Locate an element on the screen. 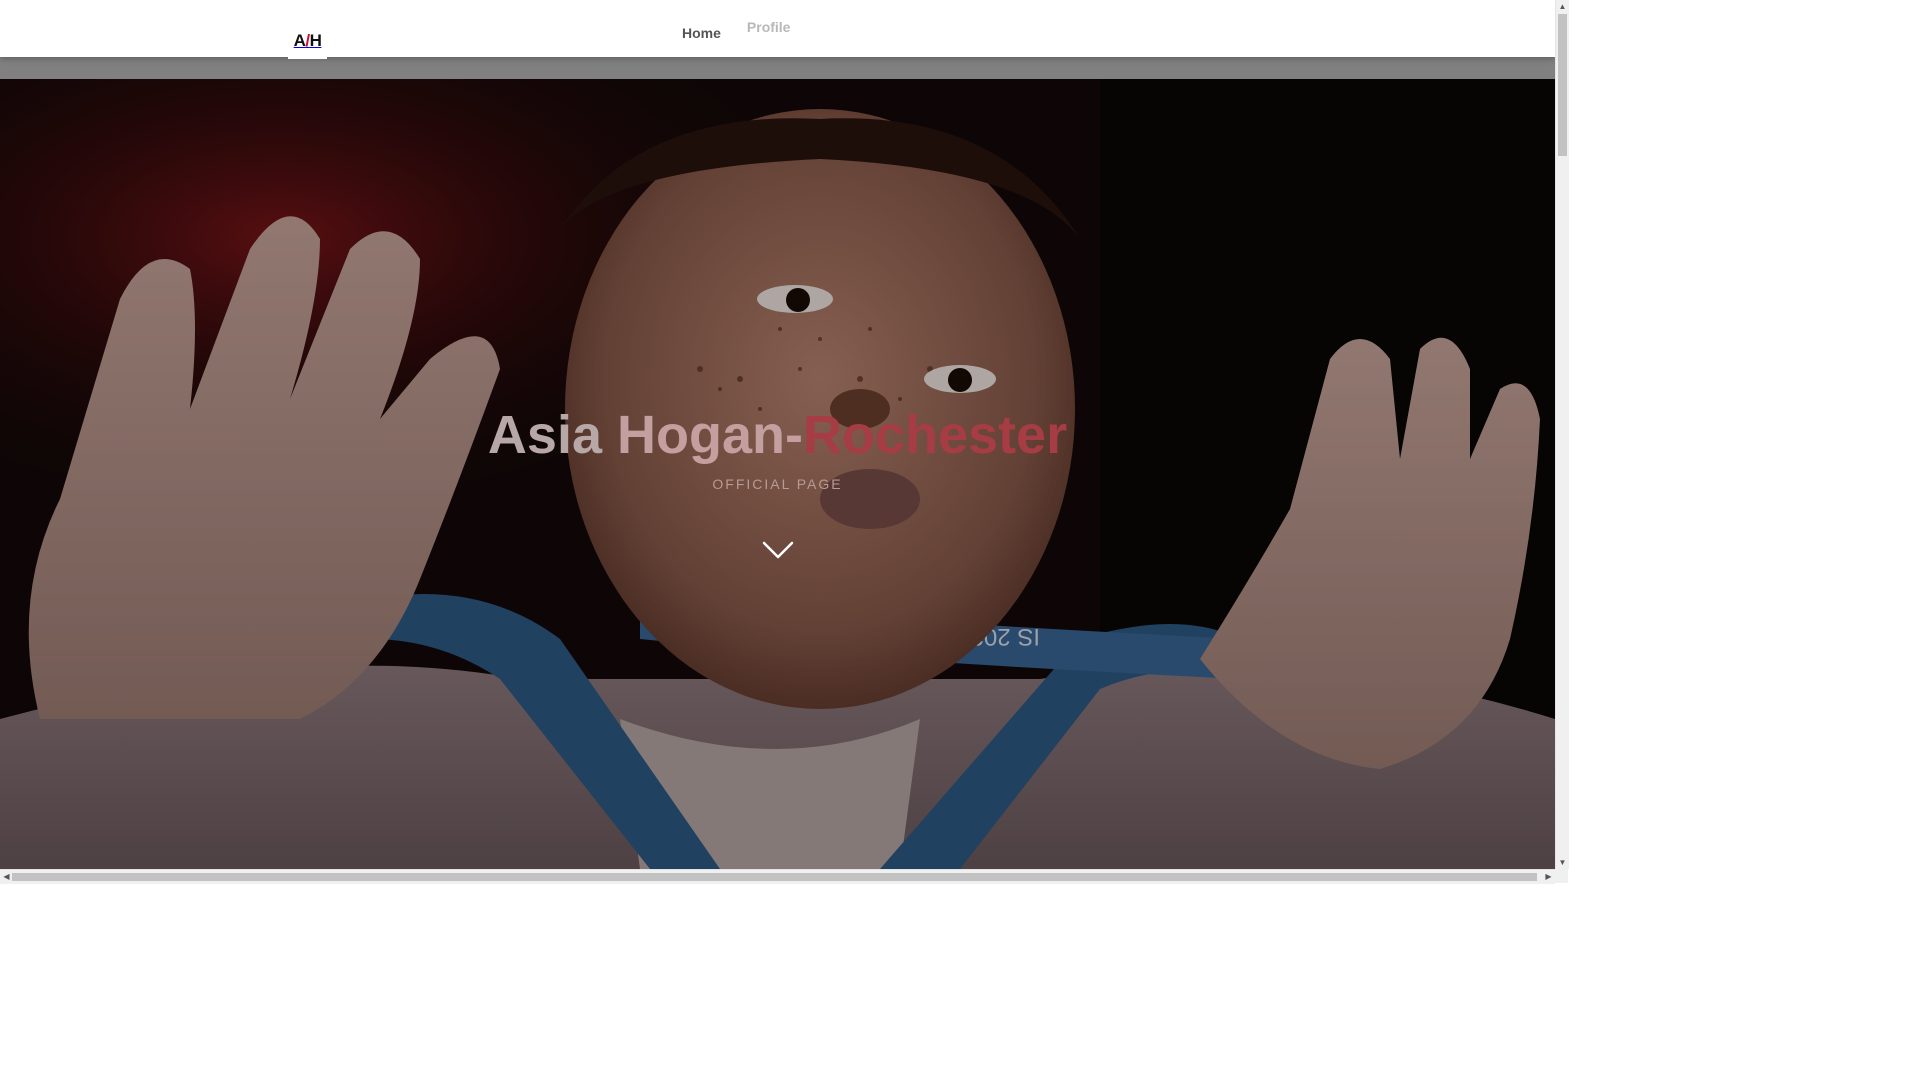 This screenshot has height=1080, width=1920. header-band is located at coordinates (777, 68).